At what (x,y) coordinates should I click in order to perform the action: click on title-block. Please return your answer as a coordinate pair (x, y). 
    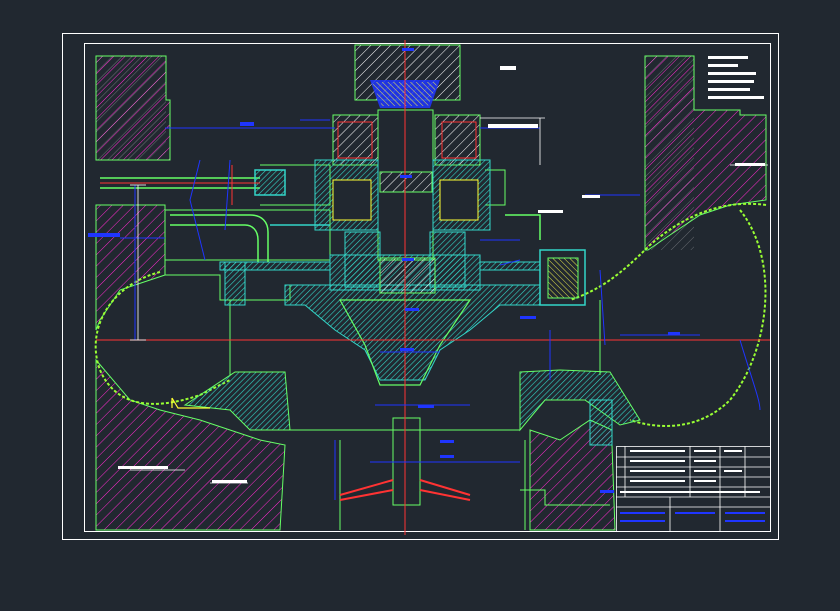
    Looking at the image, I should click on (693, 489).